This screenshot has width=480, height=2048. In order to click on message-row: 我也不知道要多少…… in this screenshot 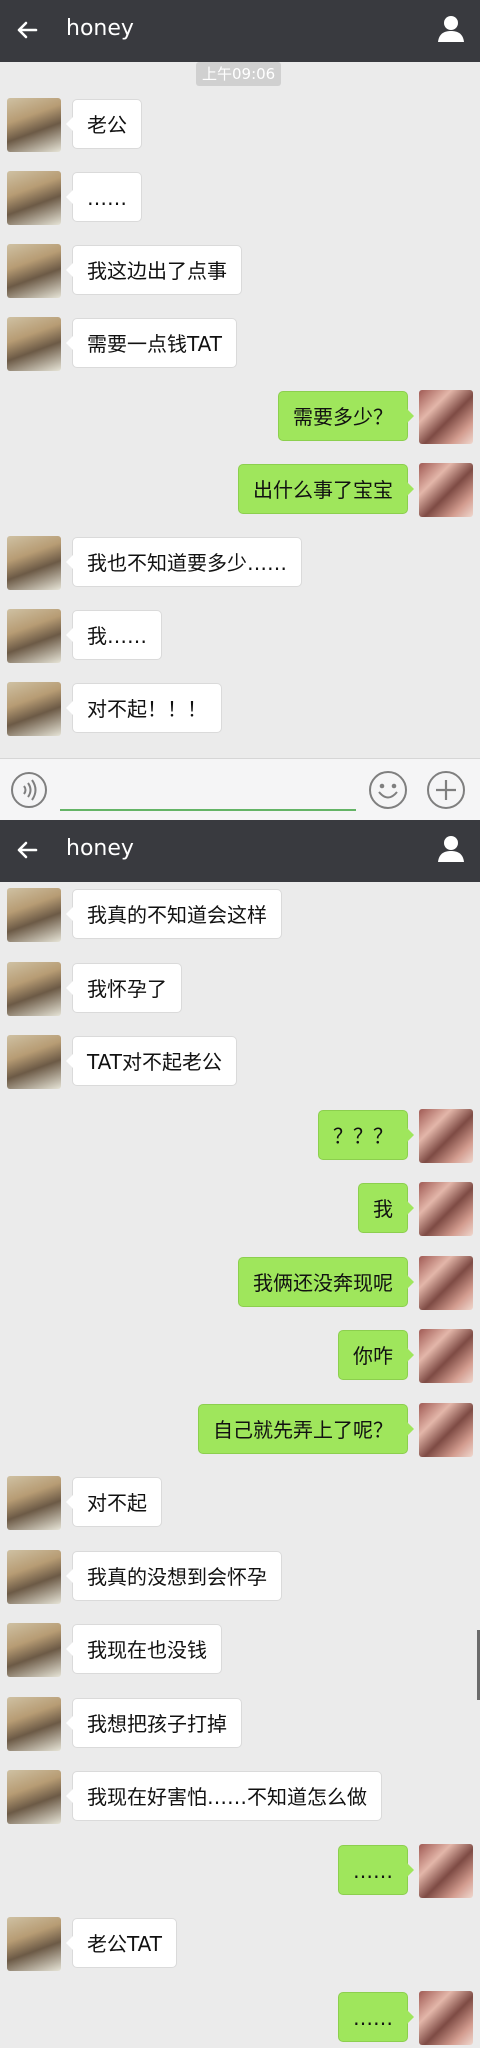, I will do `click(240, 564)`.